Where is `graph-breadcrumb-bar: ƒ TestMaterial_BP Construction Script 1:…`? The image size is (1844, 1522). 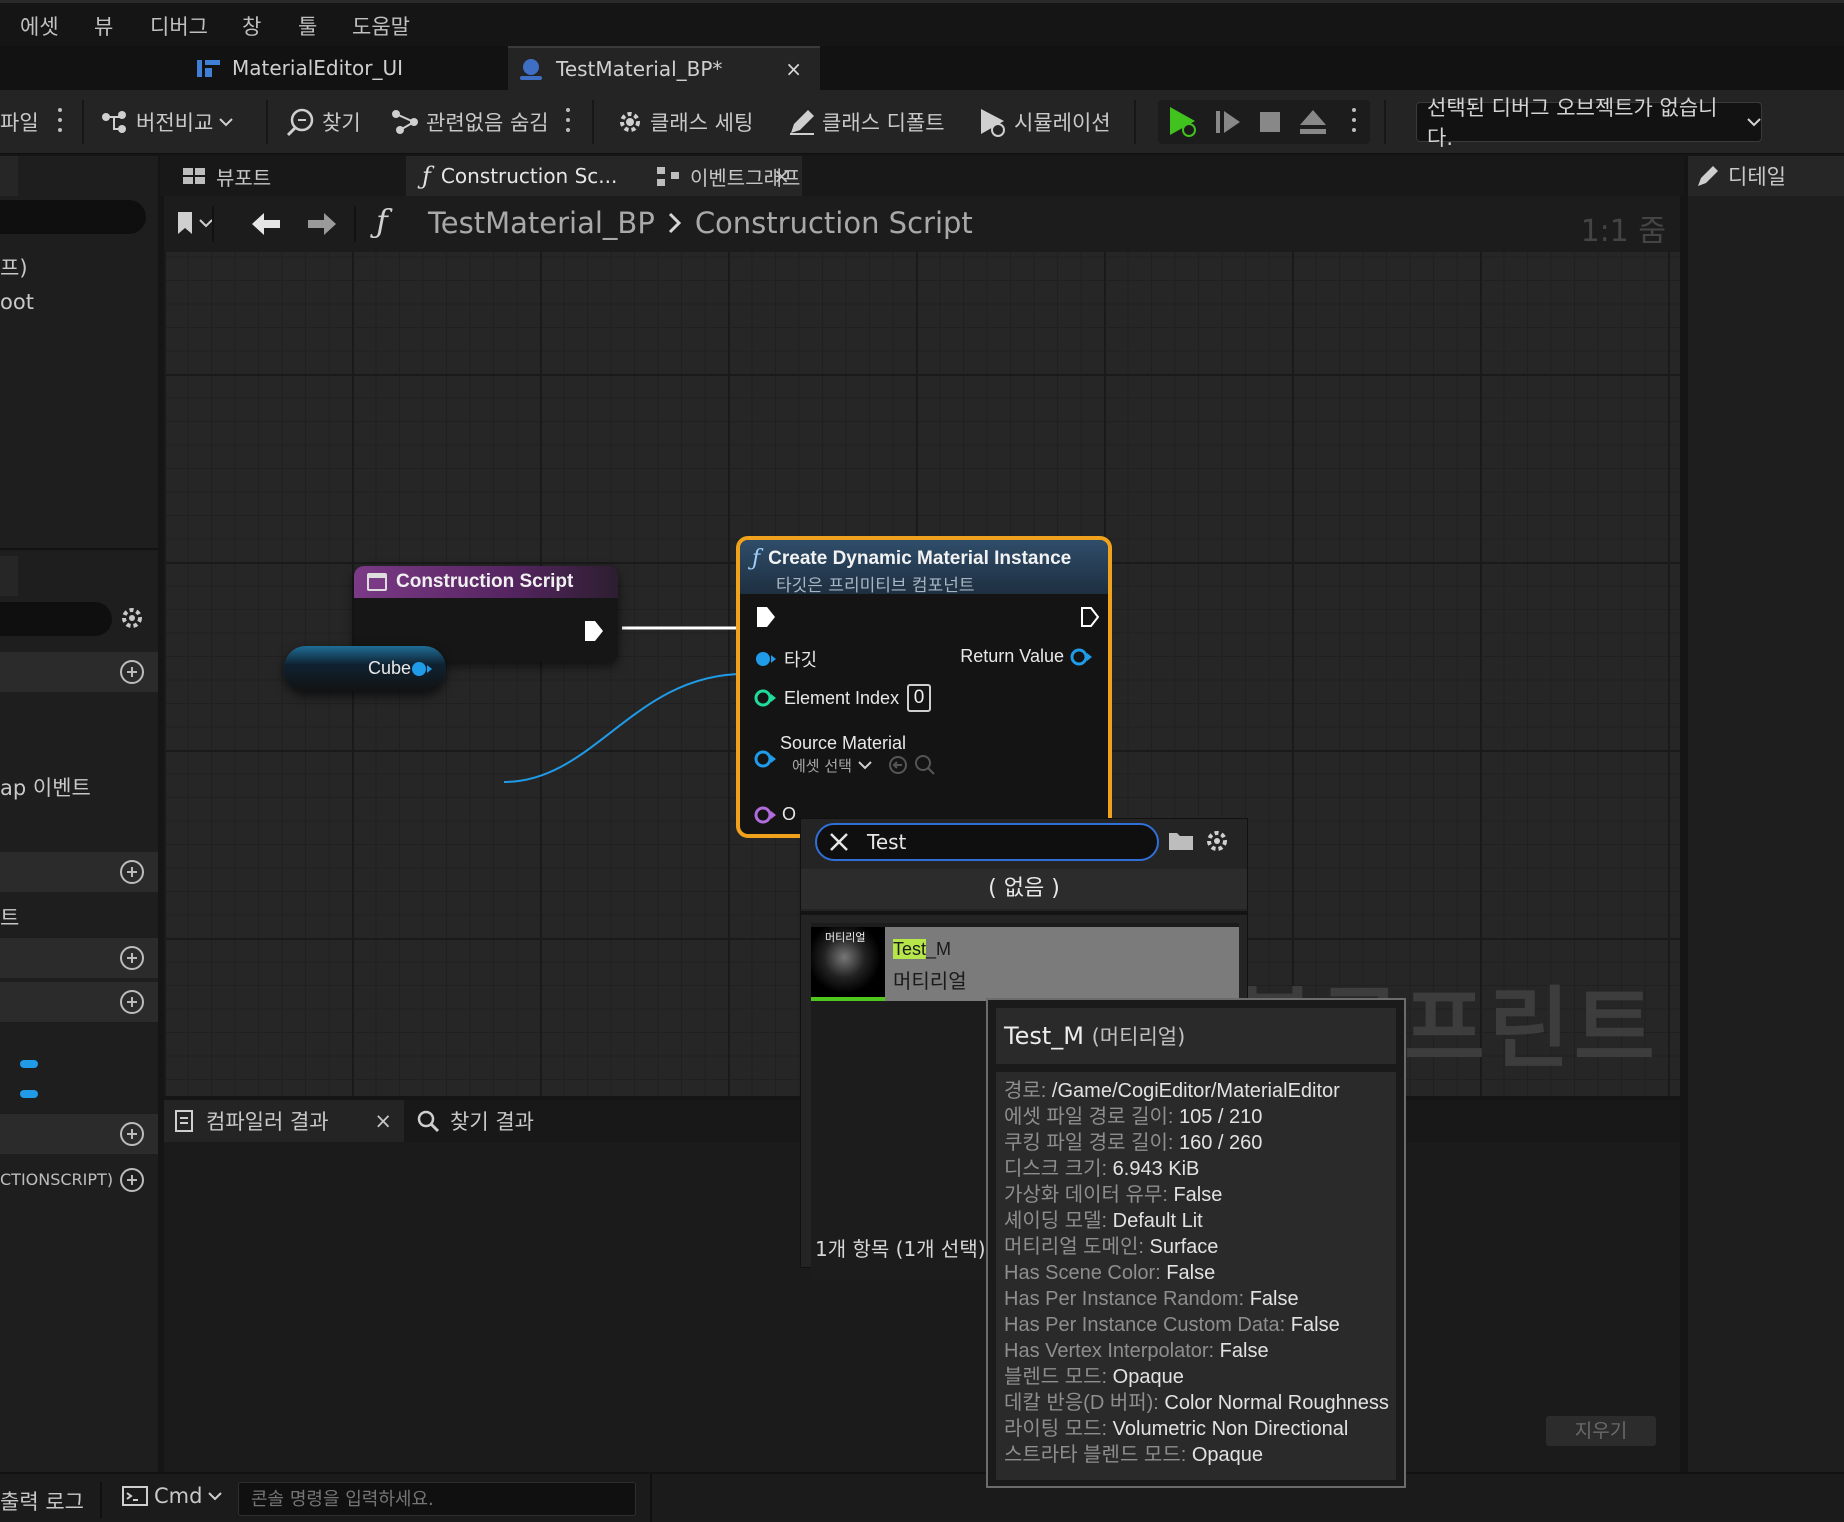
graph-breadcrumb-bar: ƒ TestMaterial_BP Construction Script 1:… is located at coordinates (922, 224).